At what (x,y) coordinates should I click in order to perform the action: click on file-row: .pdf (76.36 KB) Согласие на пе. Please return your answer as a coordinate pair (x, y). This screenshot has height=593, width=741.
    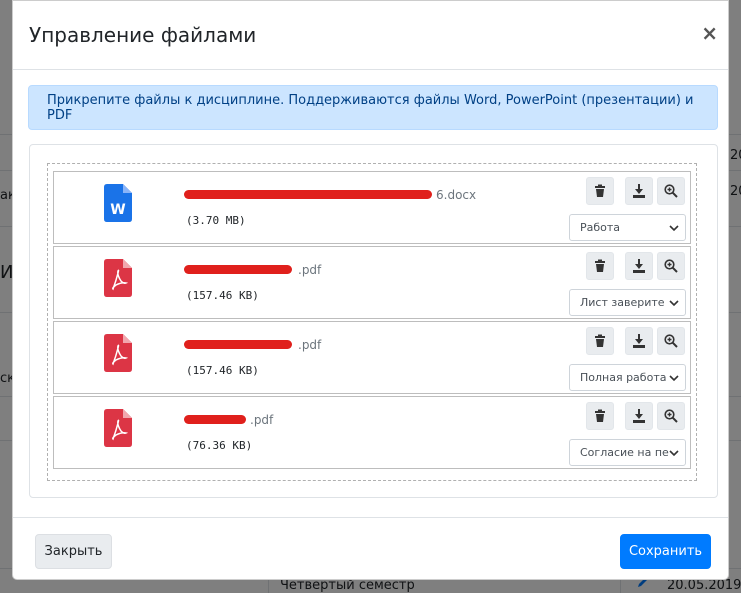
    Looking at the image, I should click on (372, 432).